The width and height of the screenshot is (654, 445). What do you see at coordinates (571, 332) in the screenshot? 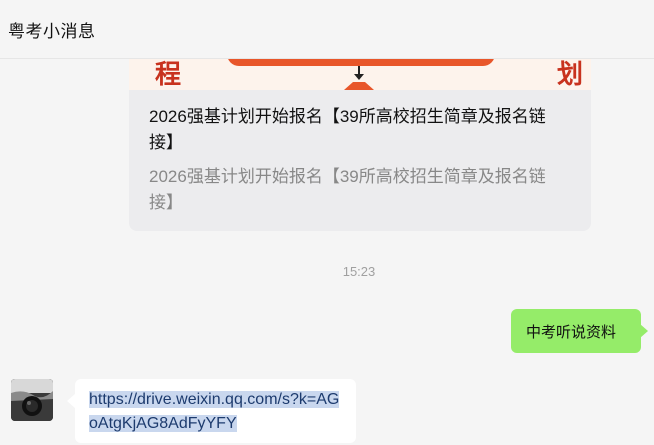
I see `outgoing-message-text: 中考听说资料` at bounding box center [571, 332].